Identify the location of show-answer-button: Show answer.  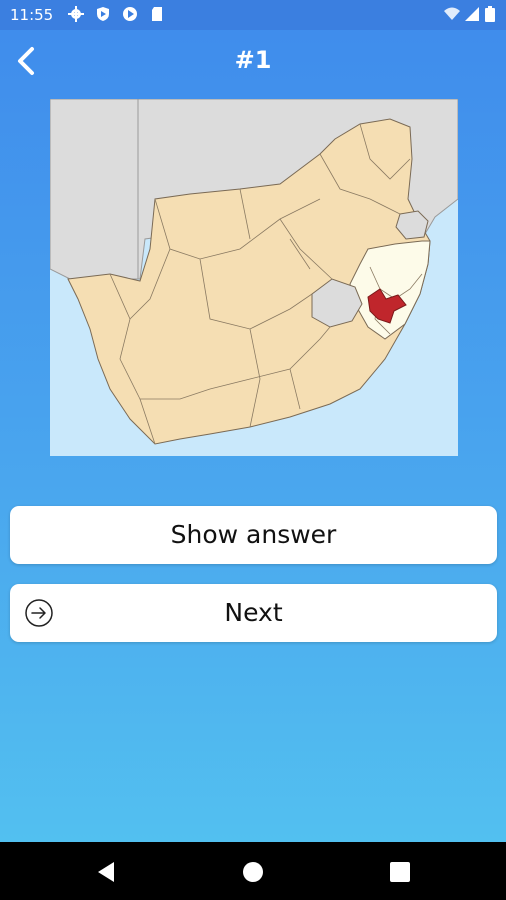
(253, 535).